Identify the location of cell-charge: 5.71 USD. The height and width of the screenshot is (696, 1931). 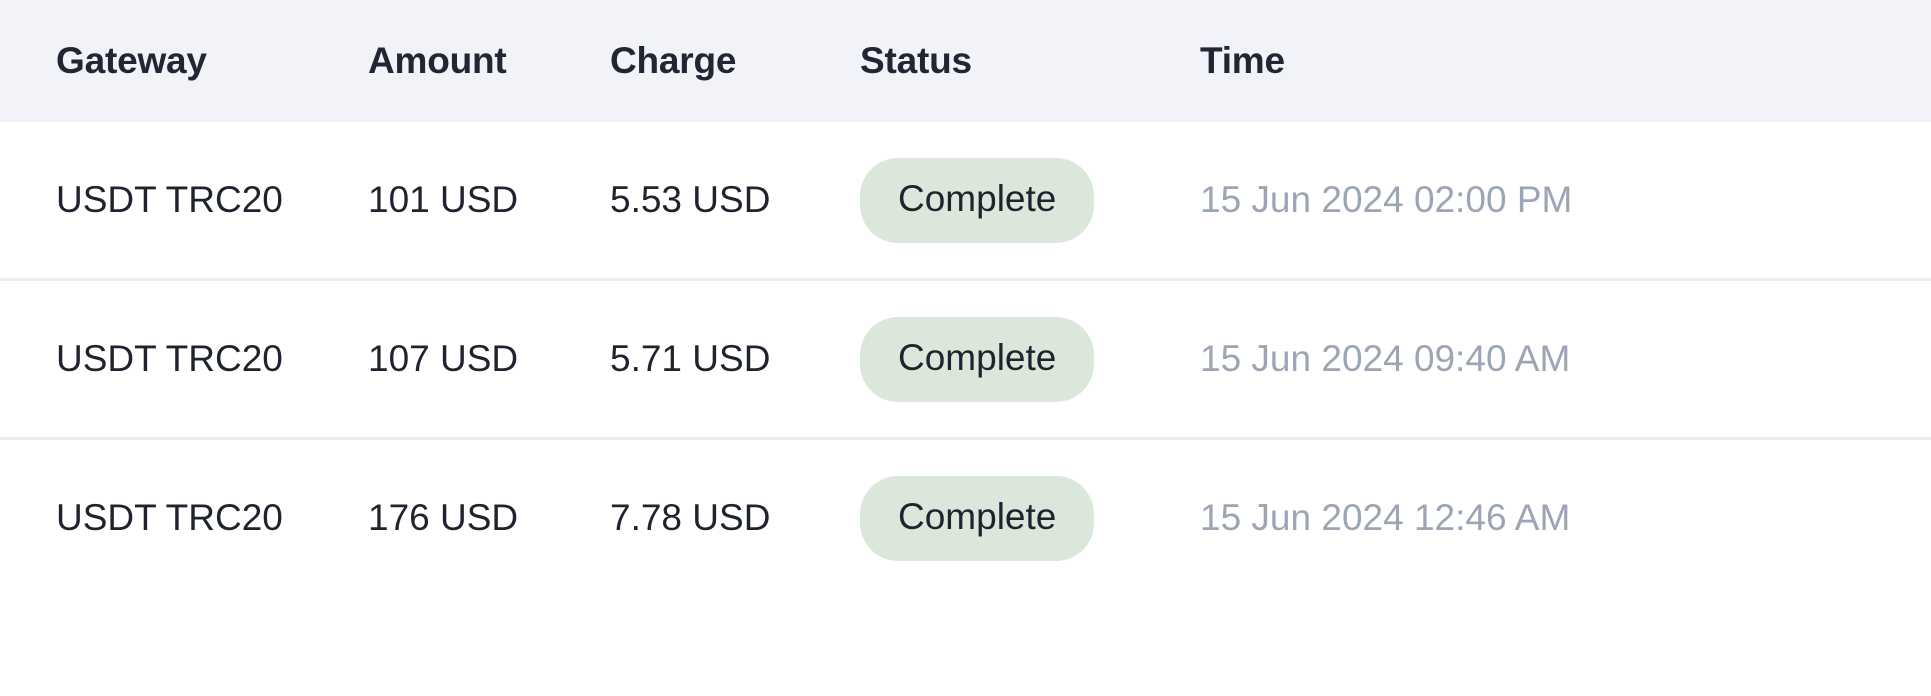
(723, 358).